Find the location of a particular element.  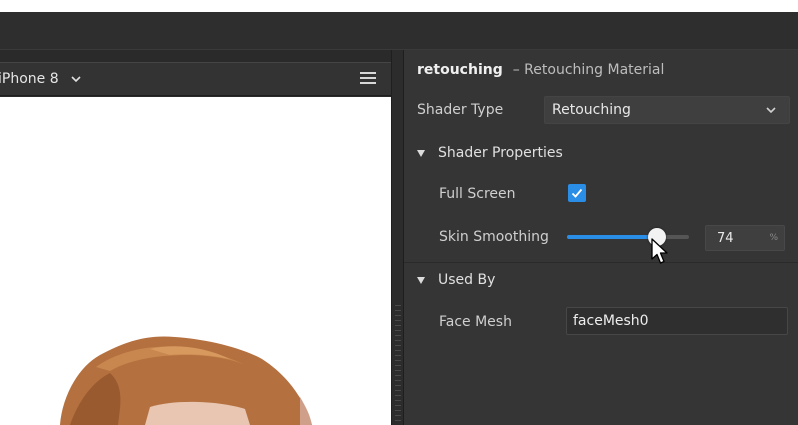

percent-unit: % is located at coordinates (773, 238).